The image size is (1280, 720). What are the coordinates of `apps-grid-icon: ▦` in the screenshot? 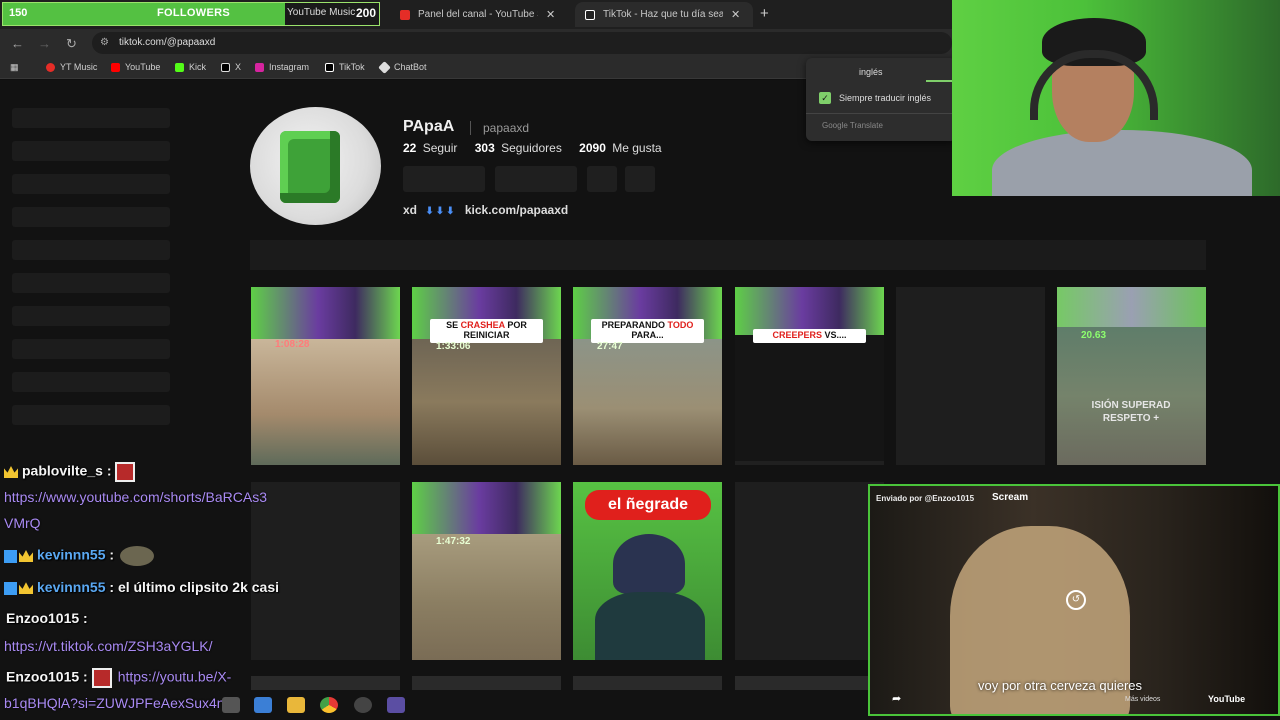 It's located at (14, 67).